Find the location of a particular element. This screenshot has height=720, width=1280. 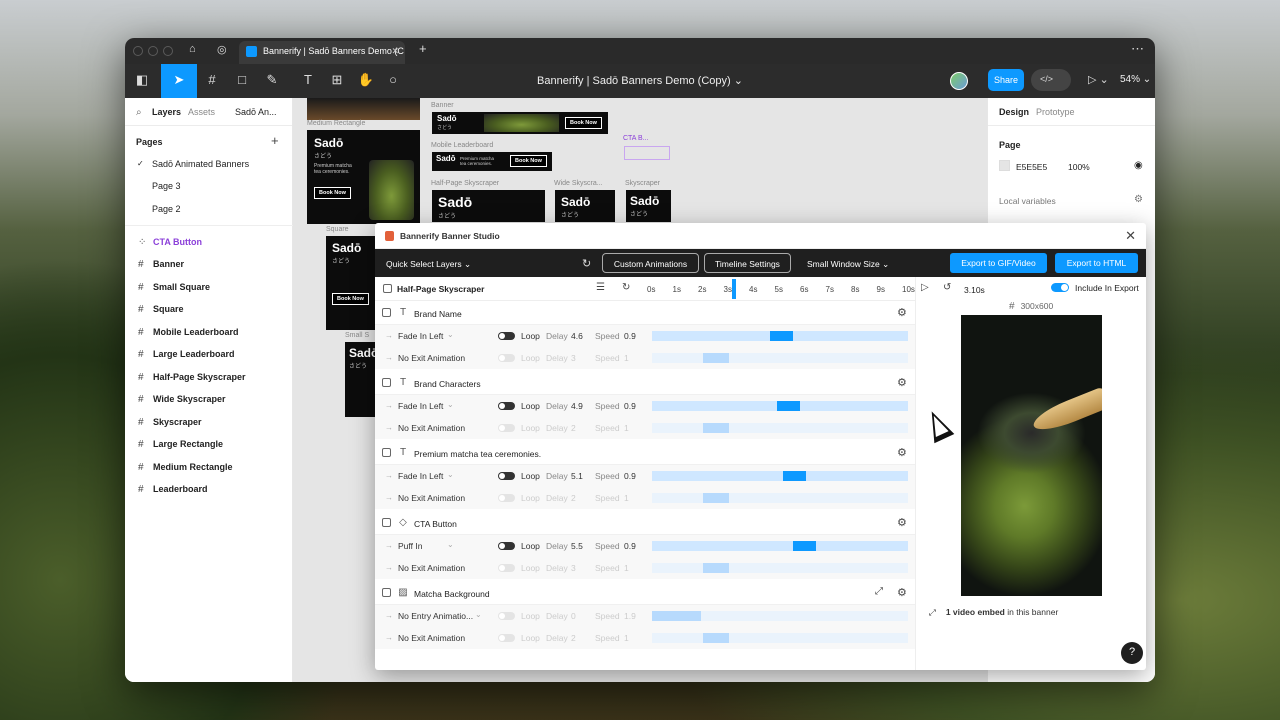

user-avatar is located at coordinates (959, 81).